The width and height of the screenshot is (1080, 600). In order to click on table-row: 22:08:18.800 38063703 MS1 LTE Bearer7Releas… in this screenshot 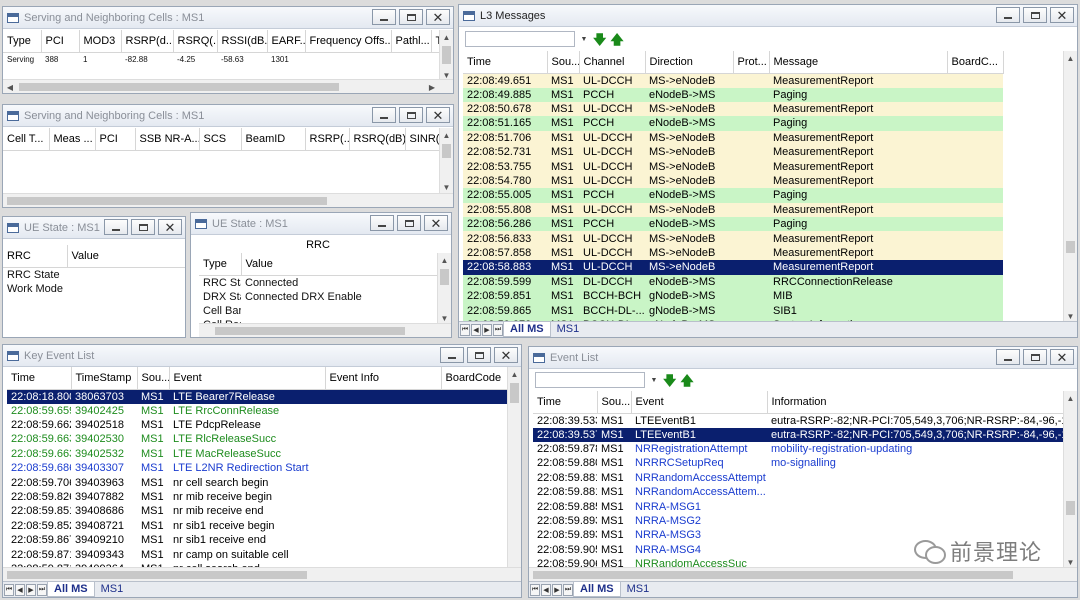, I will do `click(257, 396)`.